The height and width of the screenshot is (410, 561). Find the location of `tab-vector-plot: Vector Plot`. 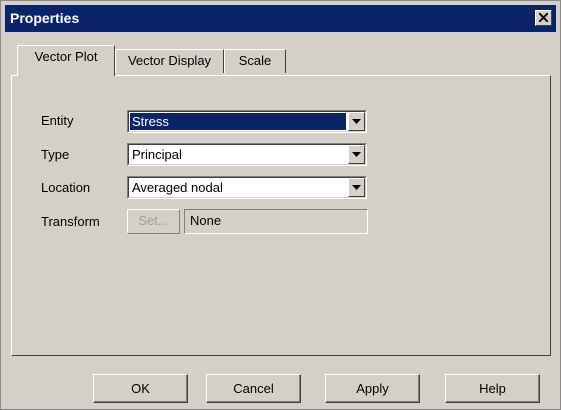

tab-vector-plot: Vector Plot is located at coordinates (66, 60).